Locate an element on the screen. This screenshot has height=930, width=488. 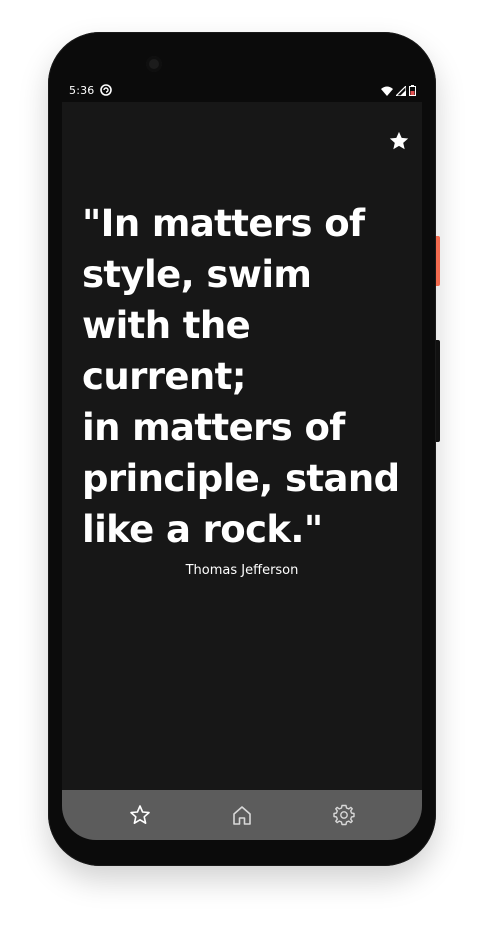
bottom-nav is located at coordinates (242, 815).